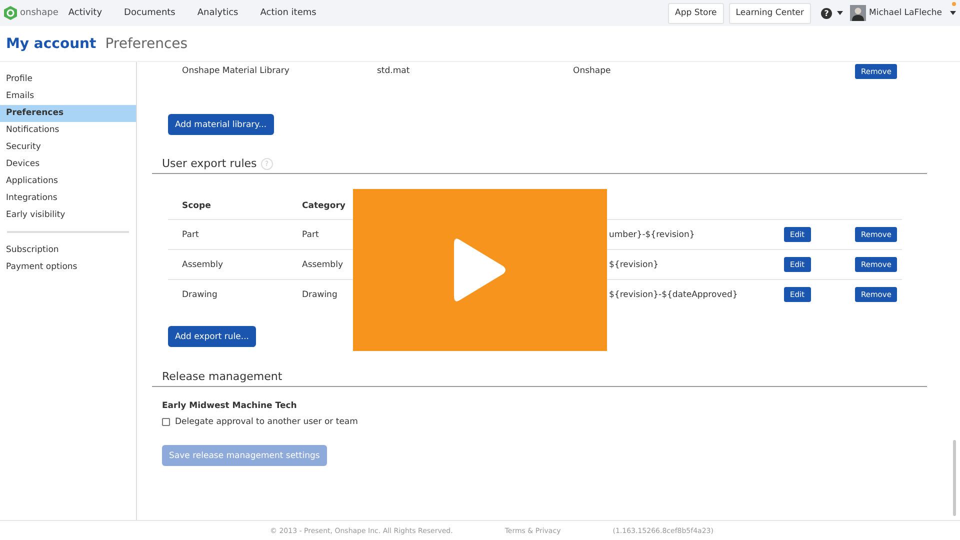 The height and width of the screenshot is (540, 960). I want to click on nav-button: App Store, so click(696, 13).